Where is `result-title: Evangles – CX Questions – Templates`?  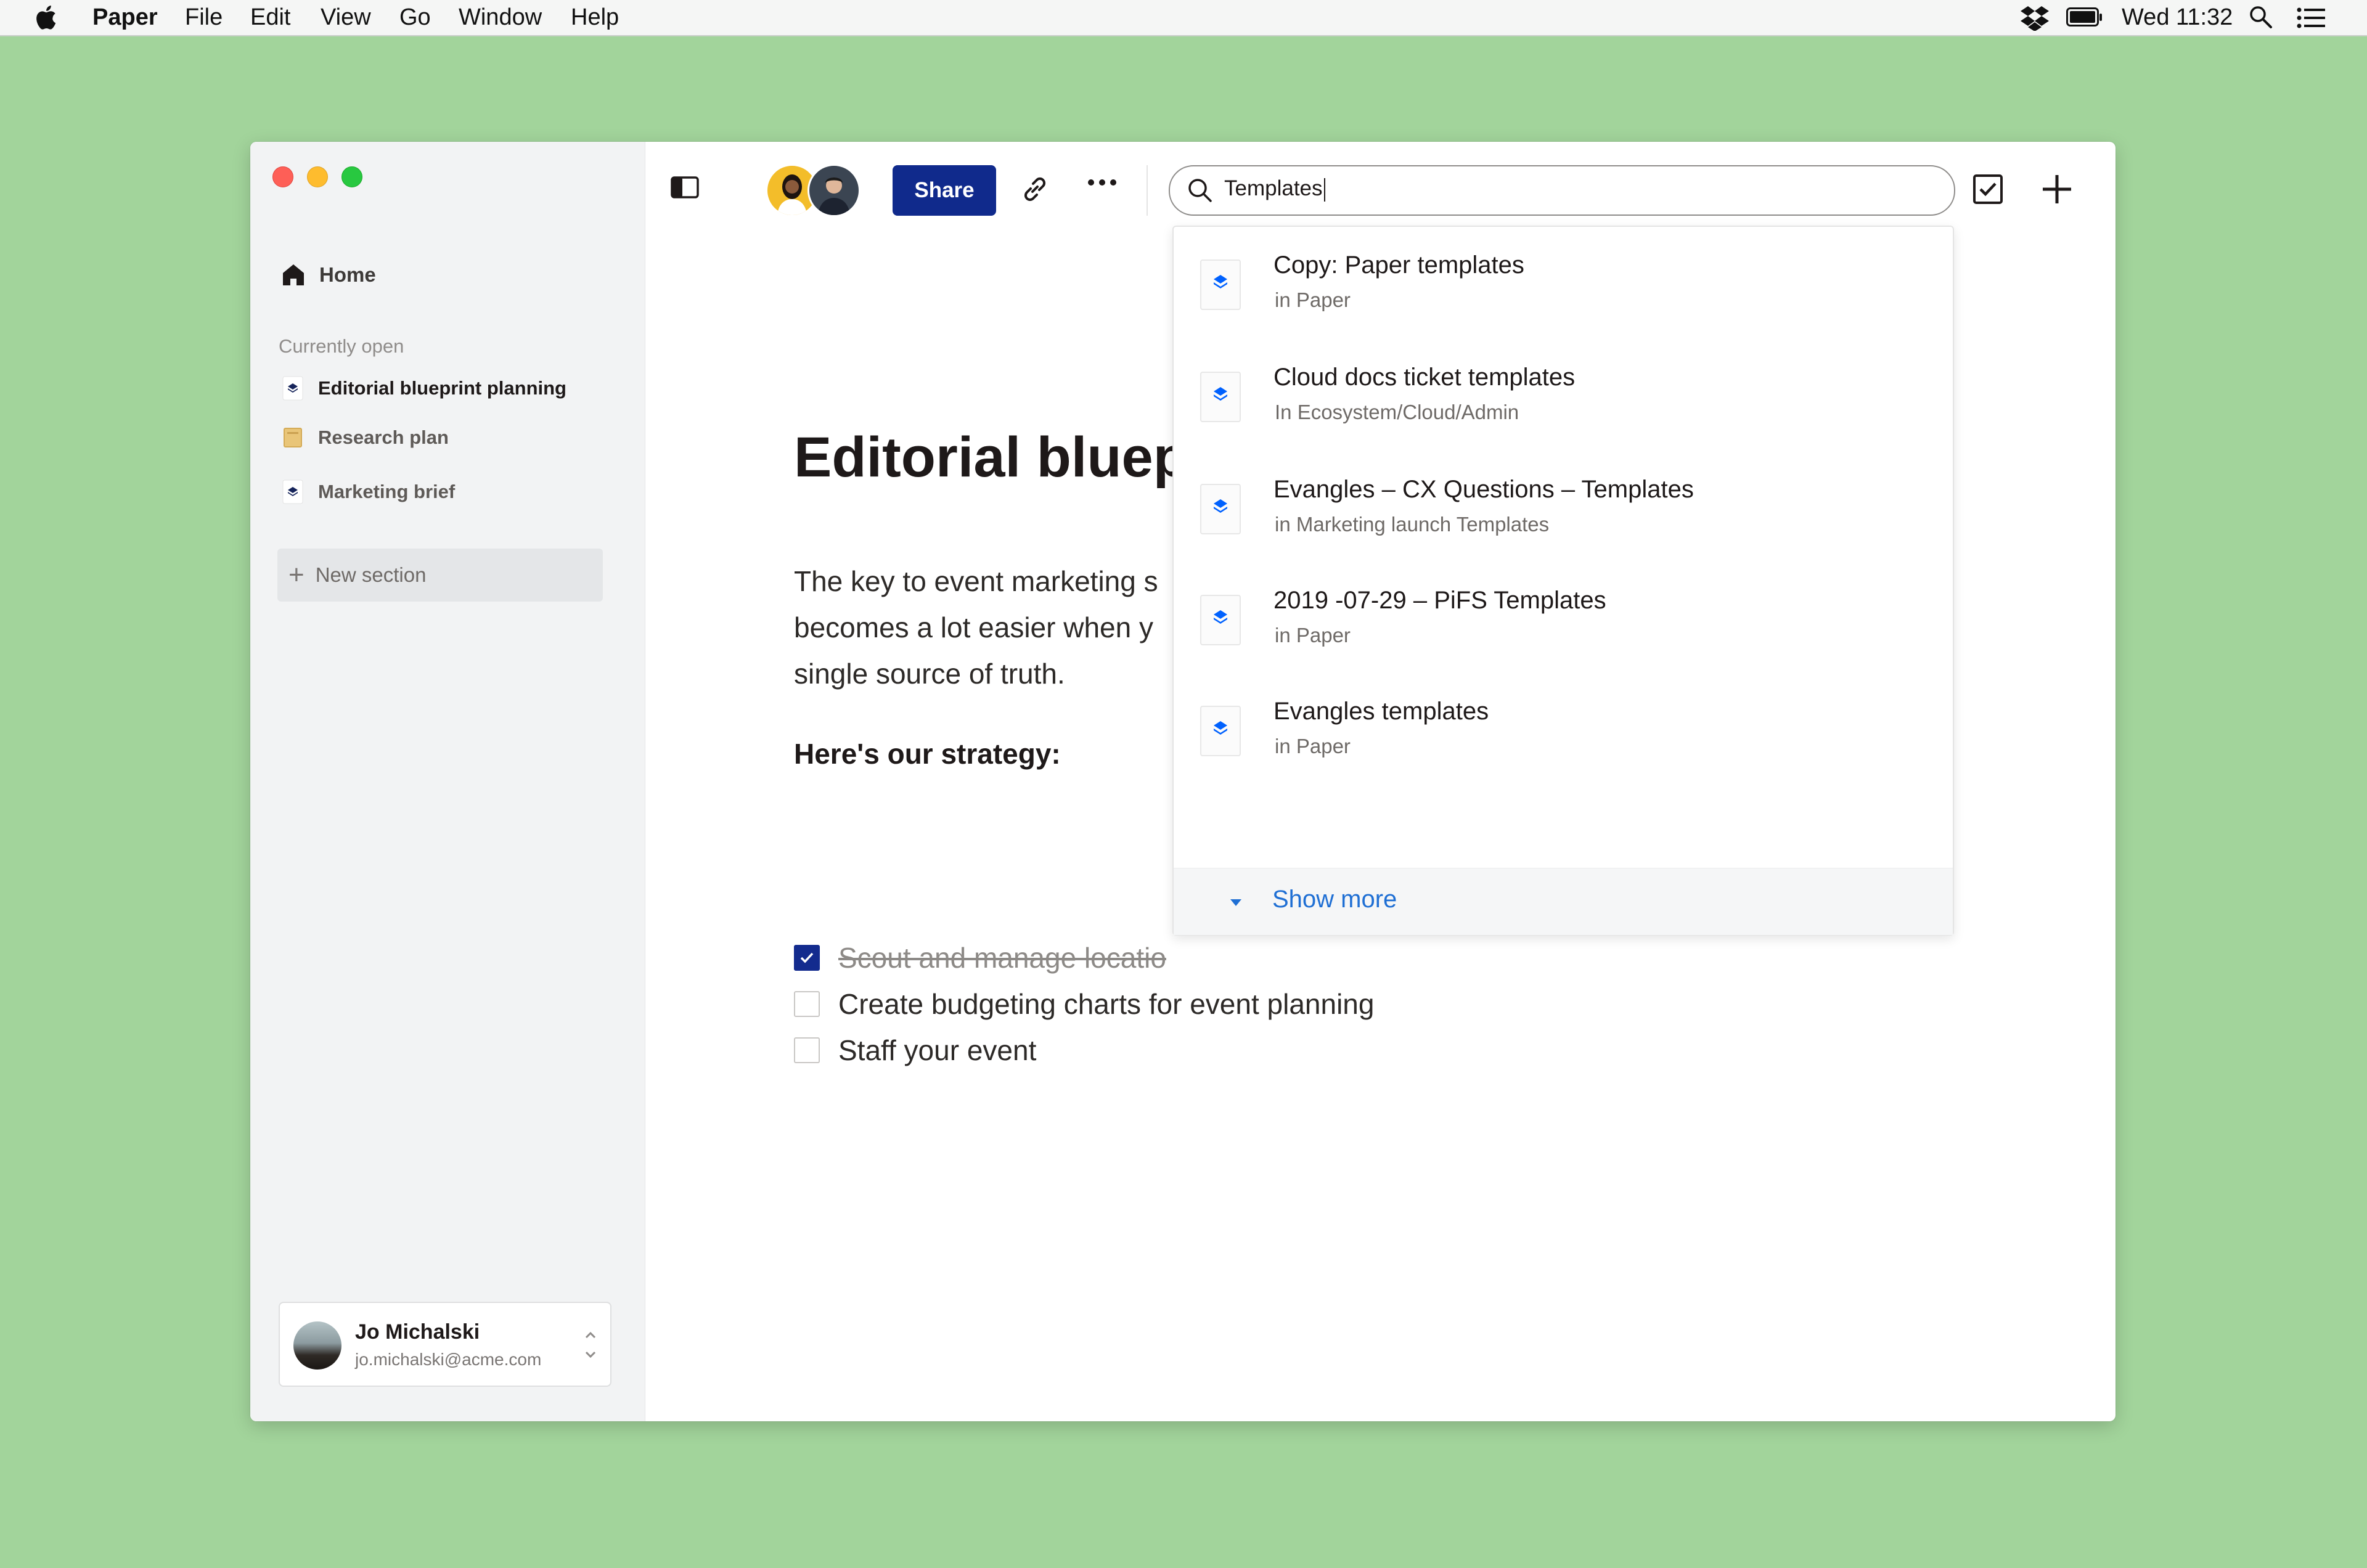
result-title: Evangles – CX Questions – Templates is located at coordinates (1483, 489).